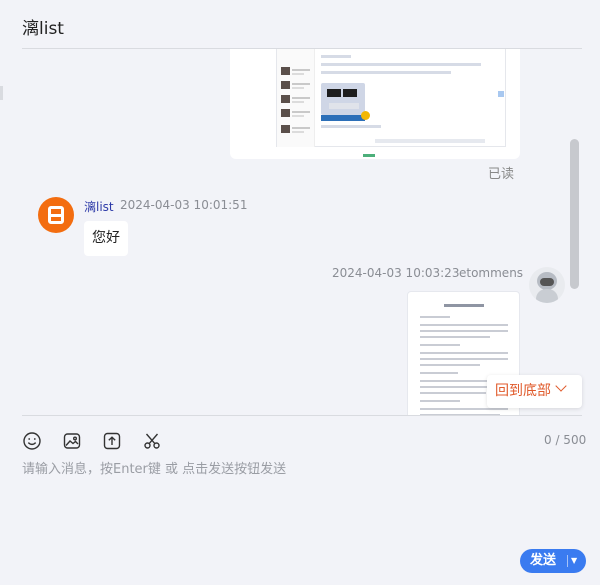 This screenshot has height=585, width=600. I want to click on read-status: 已读, so click(501, 174).